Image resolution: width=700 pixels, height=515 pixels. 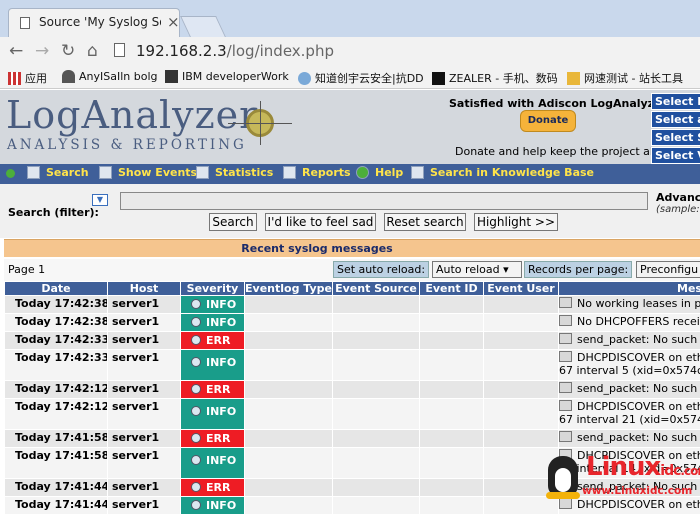 I want to click on bookmark-apps: 应用, so click(x=27, y=78).